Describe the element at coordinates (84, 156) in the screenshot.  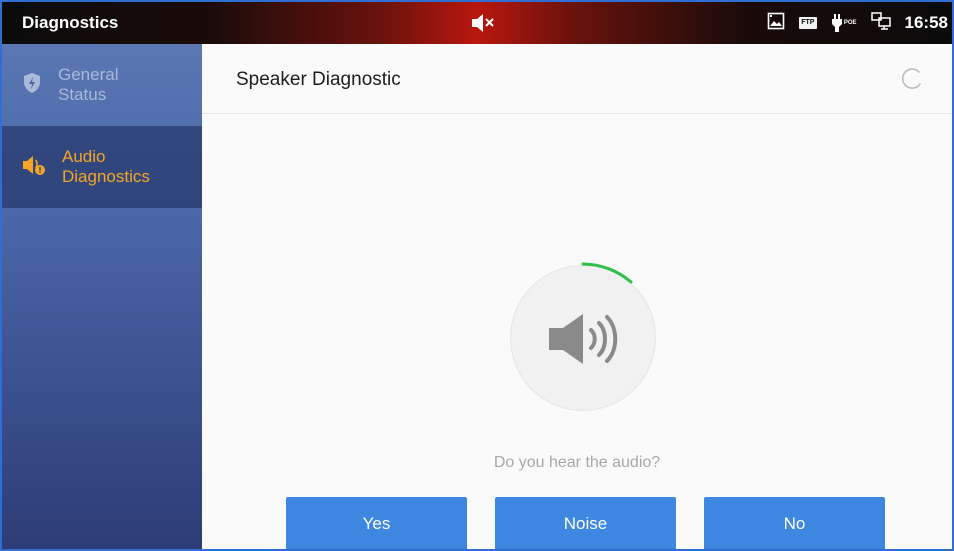
I see `sidebar-label-line1: Audio` at that location.